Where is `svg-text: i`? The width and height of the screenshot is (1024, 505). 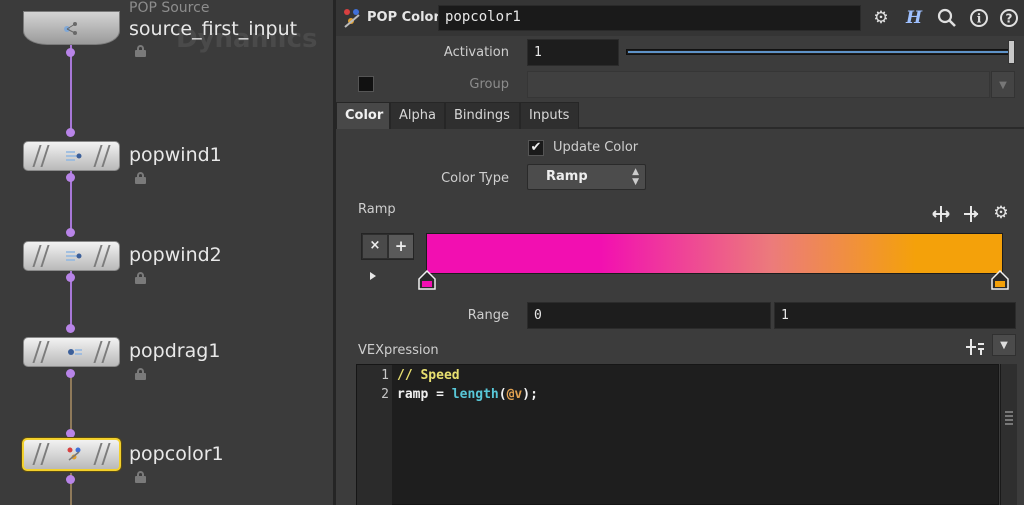 svg-text: i is located at coordinates (979, 19).